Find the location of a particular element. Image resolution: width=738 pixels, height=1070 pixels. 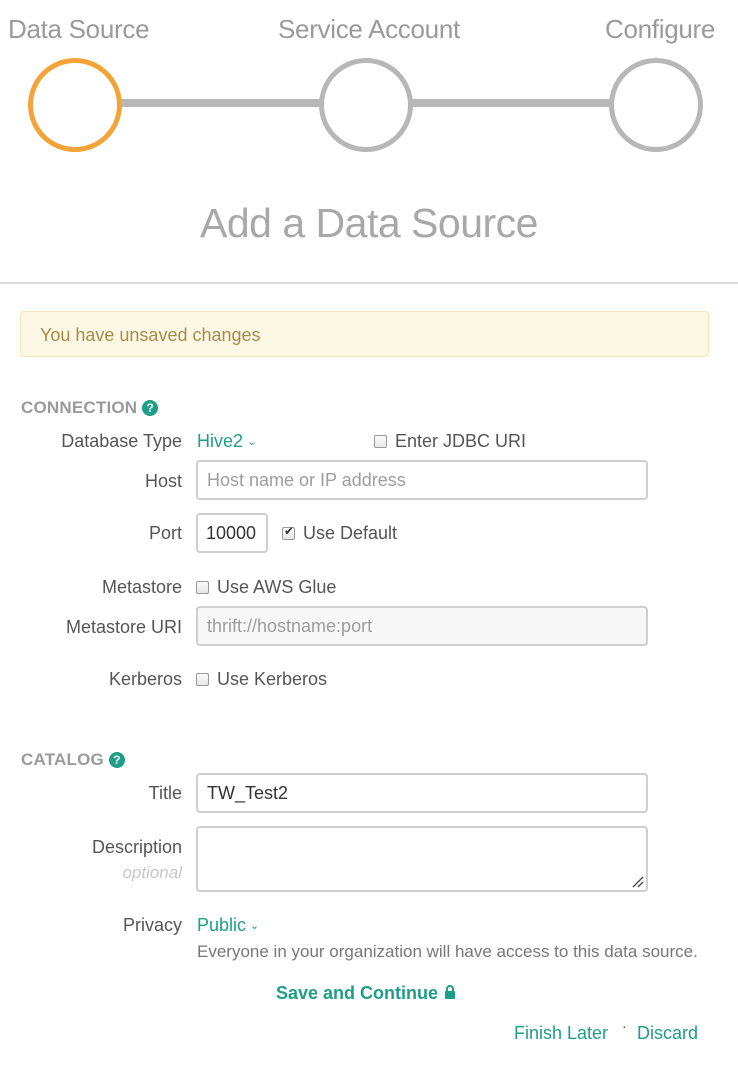

database-type-value: Hive2 is located at coordinates (220, 441).